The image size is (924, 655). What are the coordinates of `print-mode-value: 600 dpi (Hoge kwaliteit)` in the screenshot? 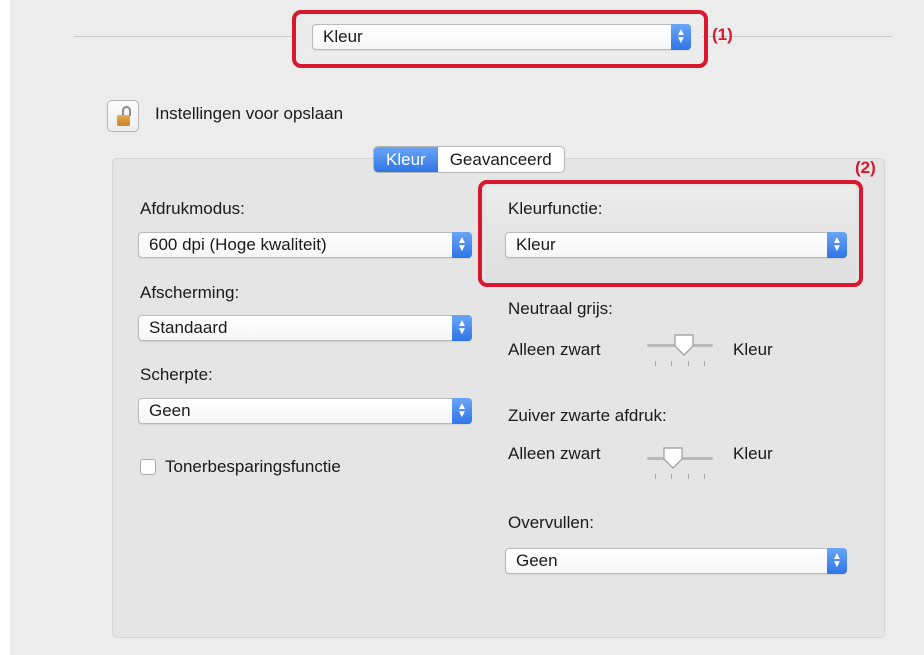 It's located at (238, 244).